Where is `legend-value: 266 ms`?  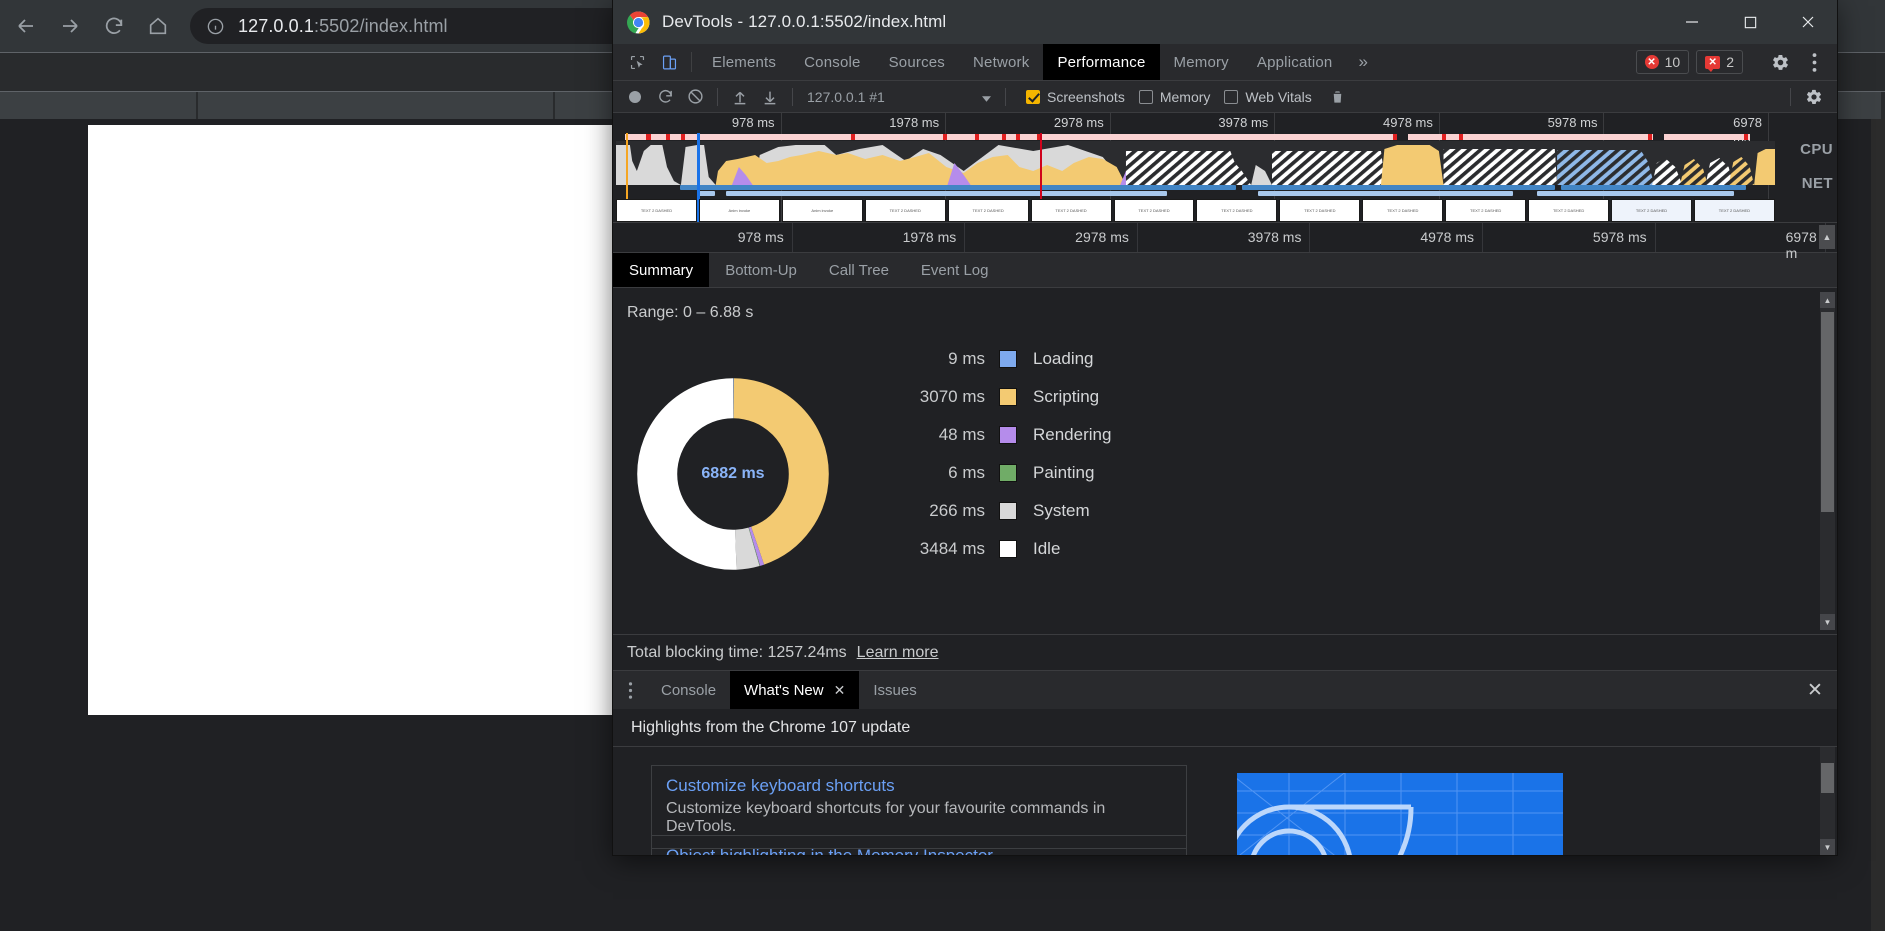 legend-value: 266 ms is located at coordinates (957, 510).